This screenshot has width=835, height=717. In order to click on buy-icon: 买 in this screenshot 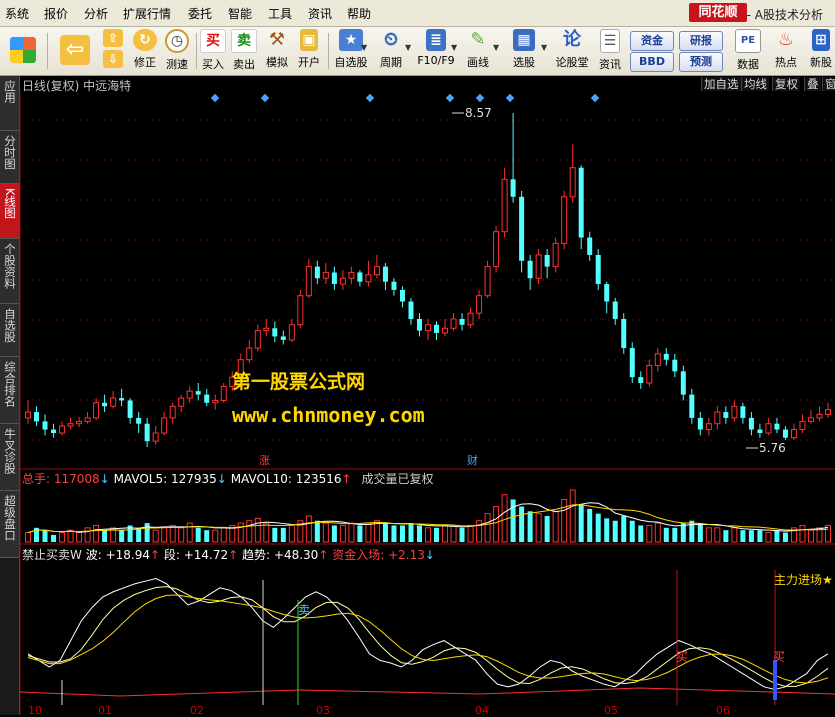, I will do `click(213, 41)`.